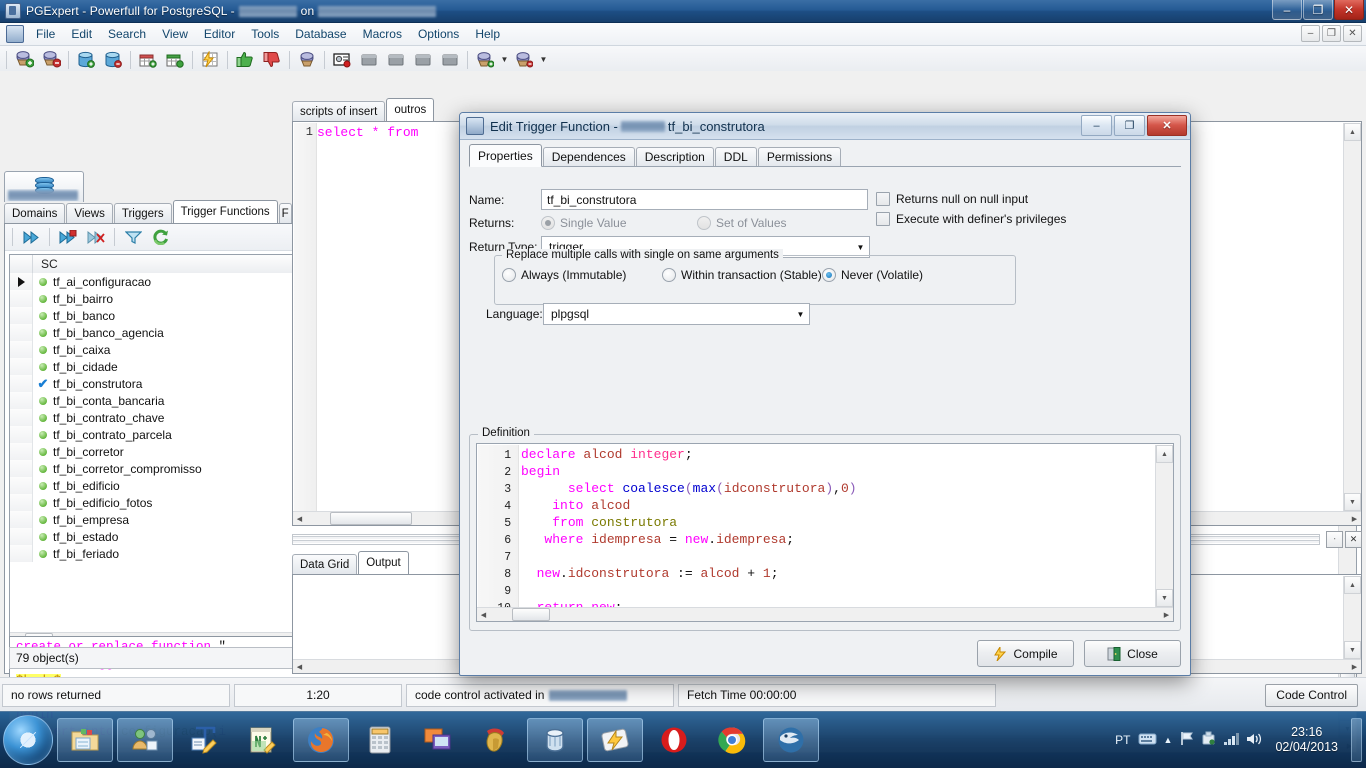 This screenshot has height=768, width=1366. I want to click on returns-option-set: Set of Values, so click(742, 223).